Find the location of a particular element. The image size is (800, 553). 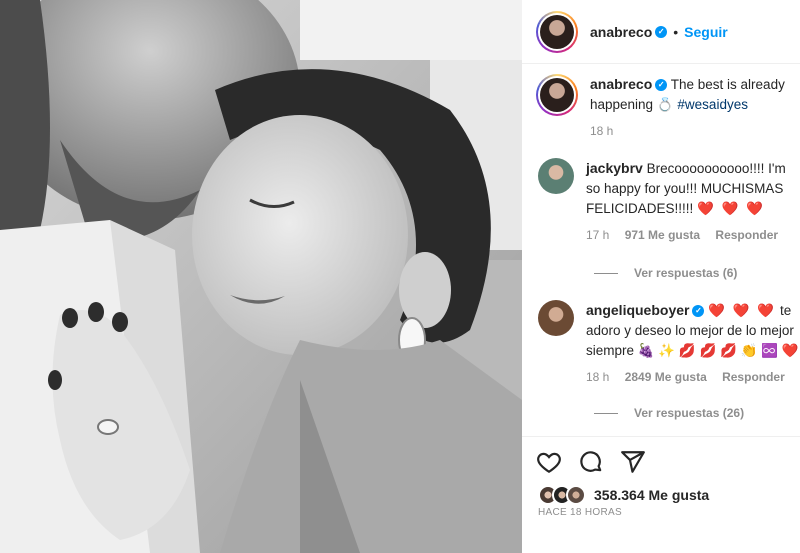

caption-avatar is located at coordinates (557, 95).